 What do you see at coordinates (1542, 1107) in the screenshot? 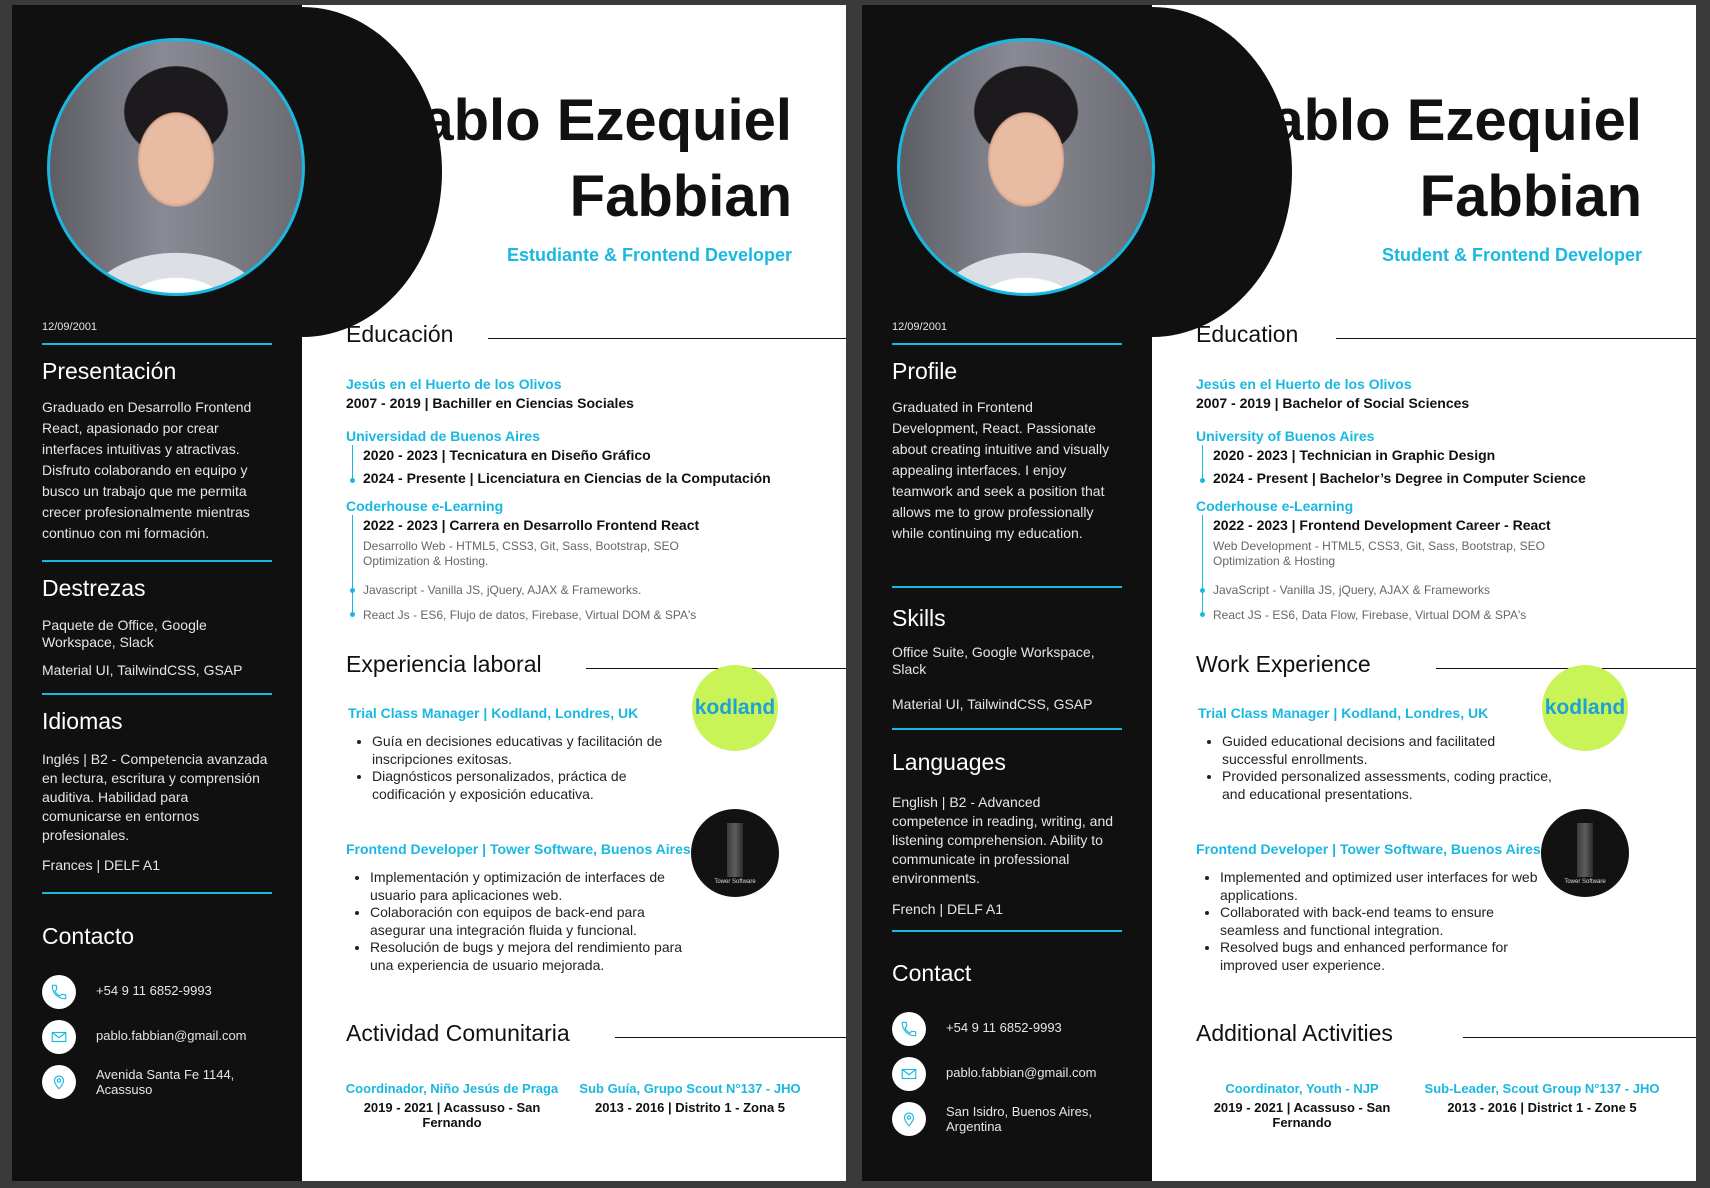
I see `activity-subtitle: 2013 - 2016 | District 1 - Zone 5` at bounding box center [1542, 1107].